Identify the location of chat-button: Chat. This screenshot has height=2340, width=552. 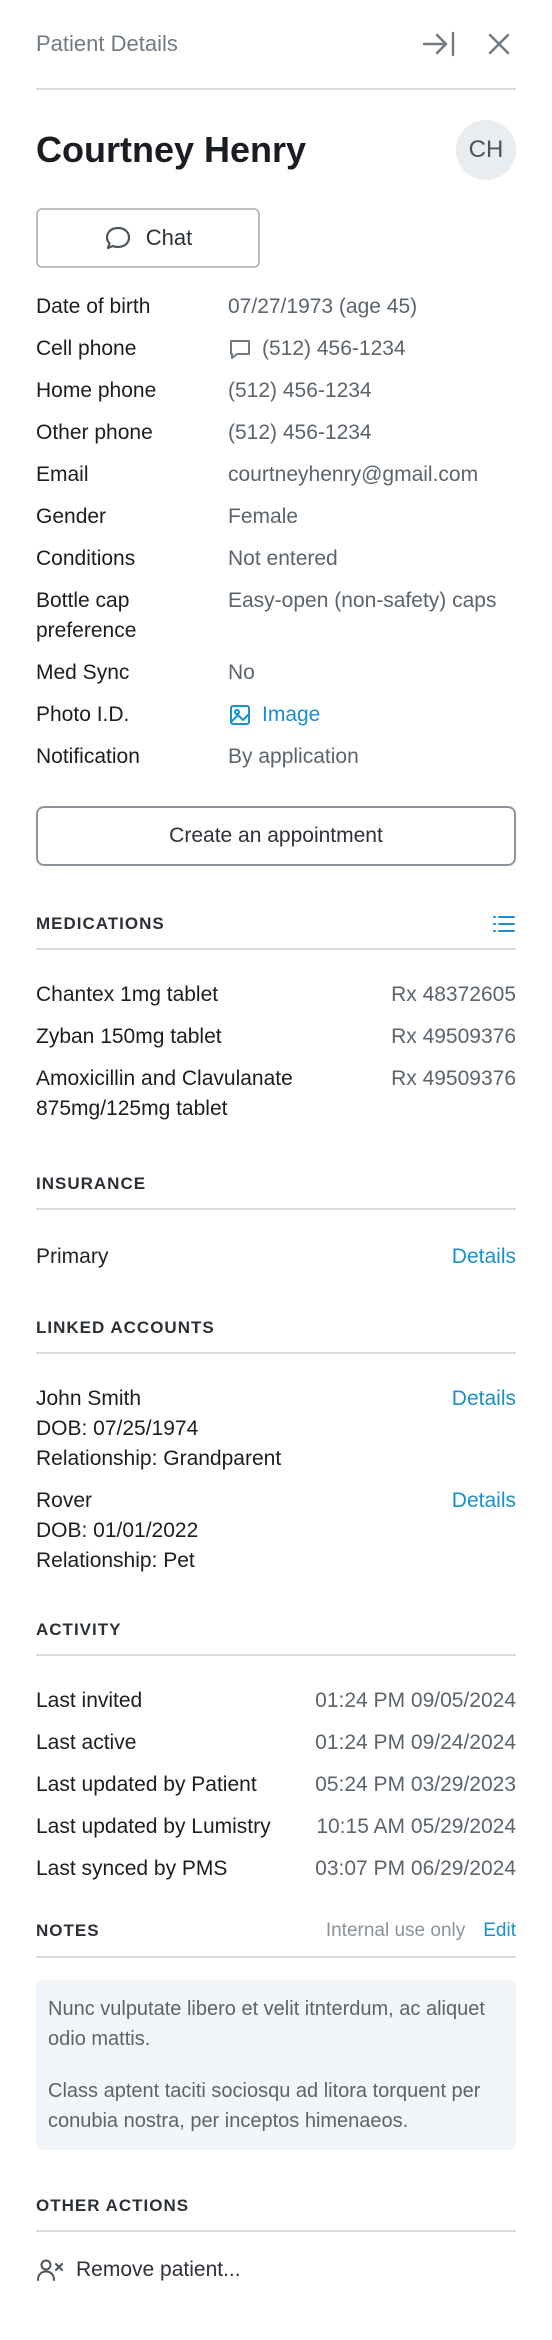
(148, 238).